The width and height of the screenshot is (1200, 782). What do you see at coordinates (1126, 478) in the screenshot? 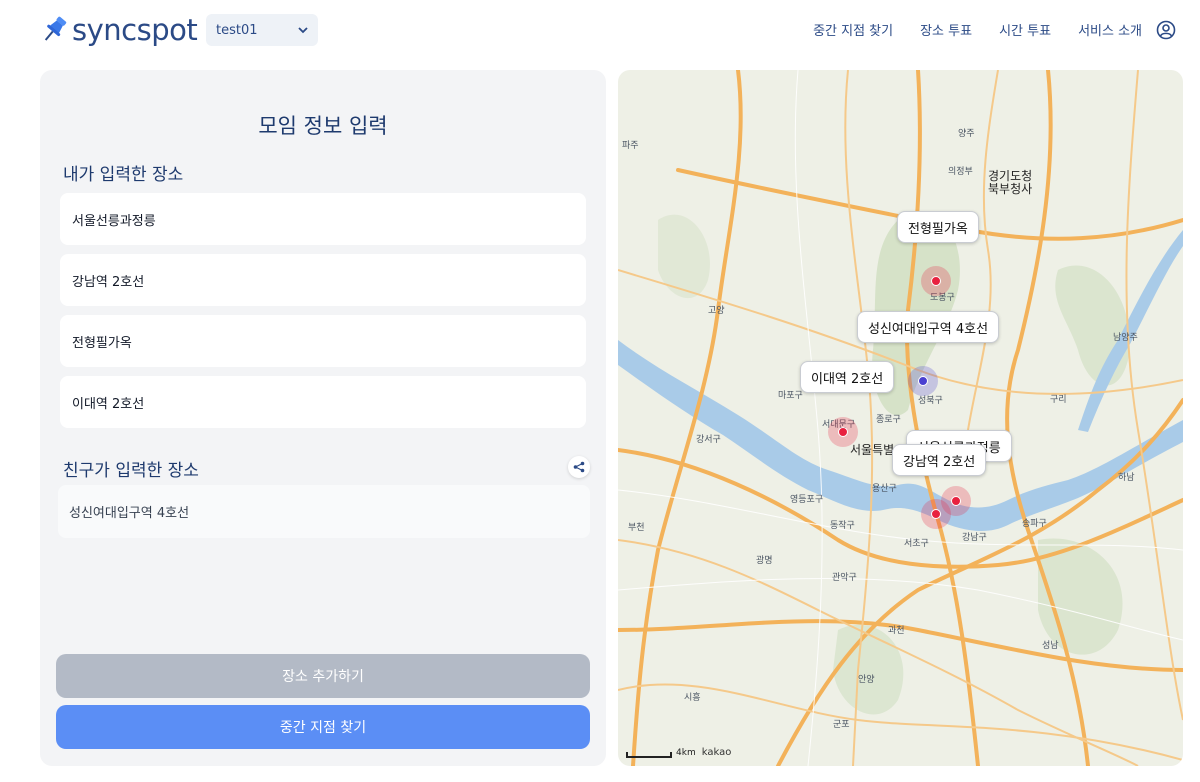
I see `map-place-label: 하남` at bounding box center [1126, 478].